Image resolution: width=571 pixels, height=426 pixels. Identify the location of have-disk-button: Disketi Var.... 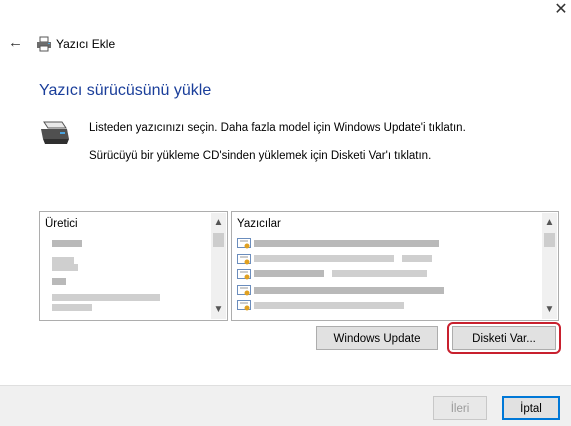
(504, 338).